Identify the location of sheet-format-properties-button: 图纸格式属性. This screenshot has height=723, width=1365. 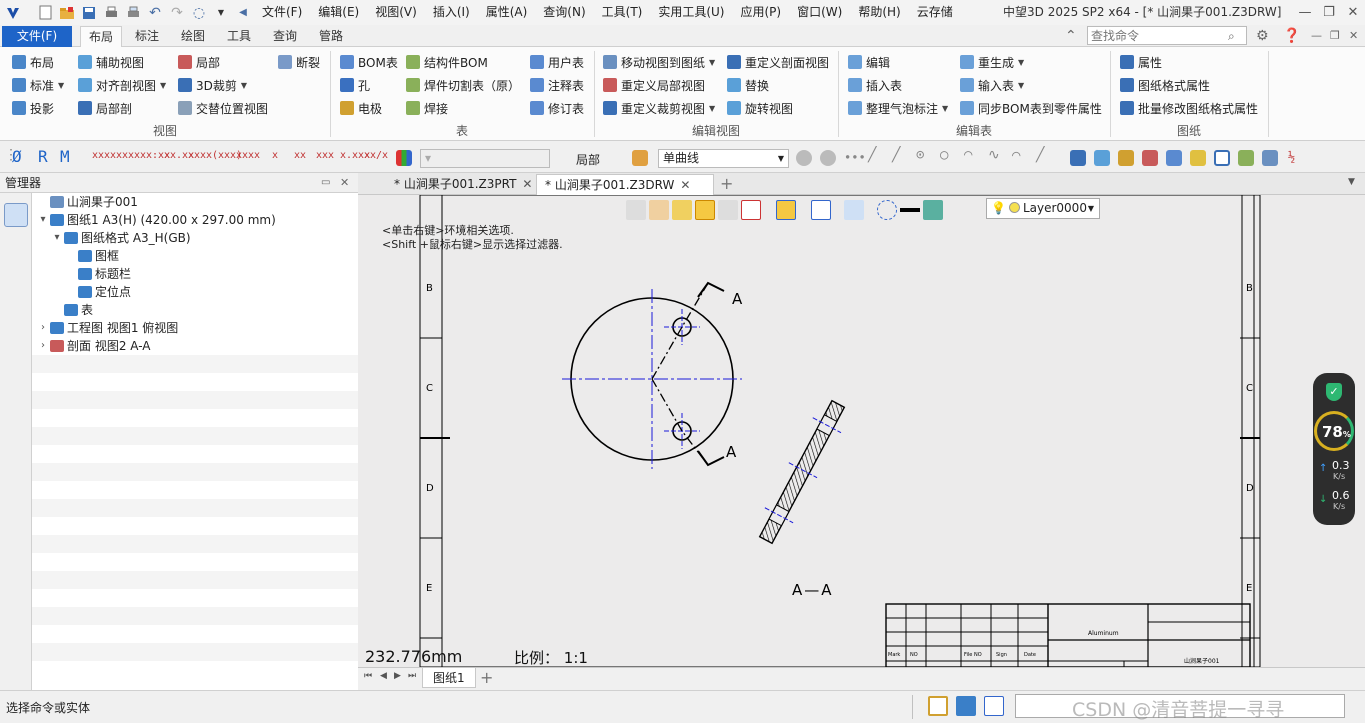
(1165, 85).